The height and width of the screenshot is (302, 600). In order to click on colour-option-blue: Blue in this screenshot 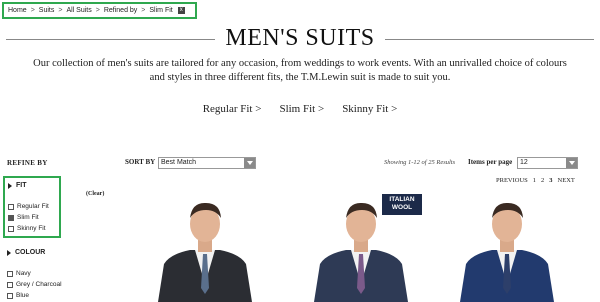, I will do `click(18, 295)`.